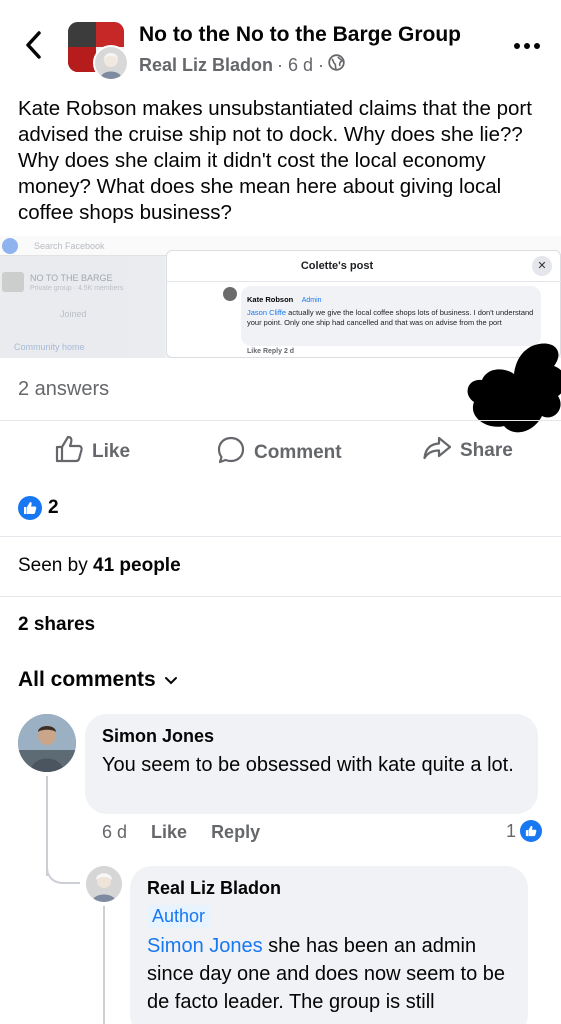  I want to click on chevron-down-icon, so click(171, 680).